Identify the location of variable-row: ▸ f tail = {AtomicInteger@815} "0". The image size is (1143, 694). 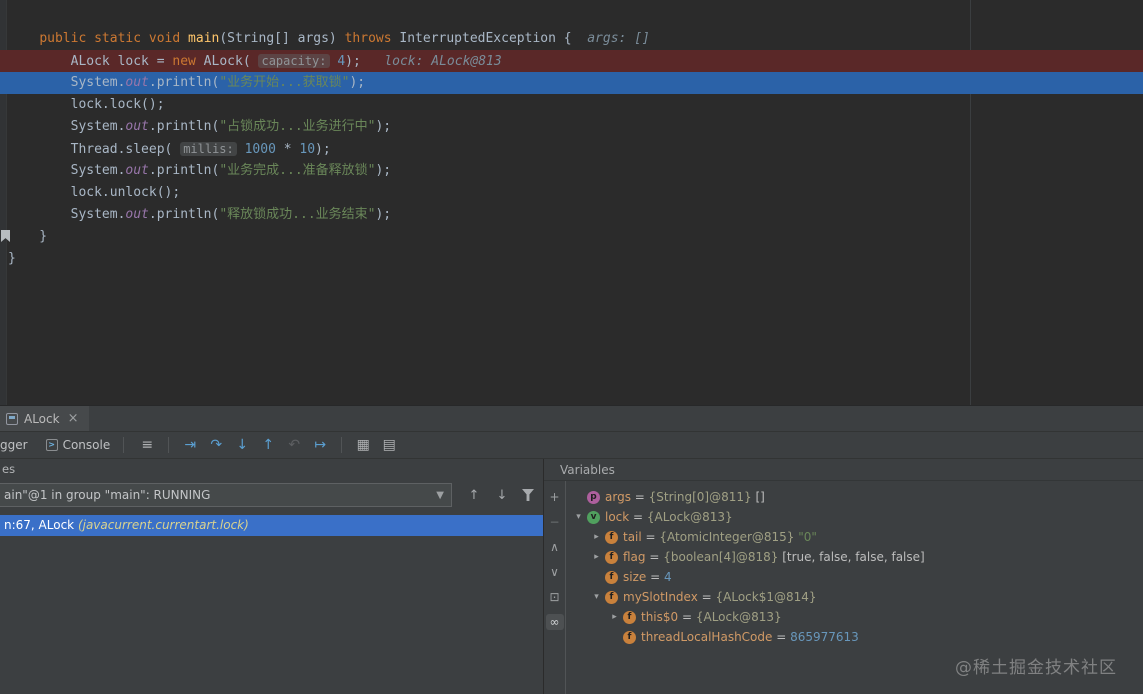
(854, 537).